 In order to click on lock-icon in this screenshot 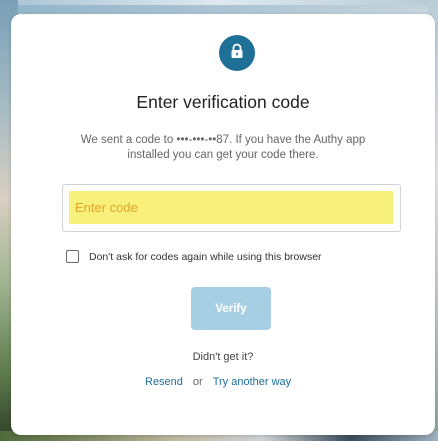, I will do `click(237, 53)`.